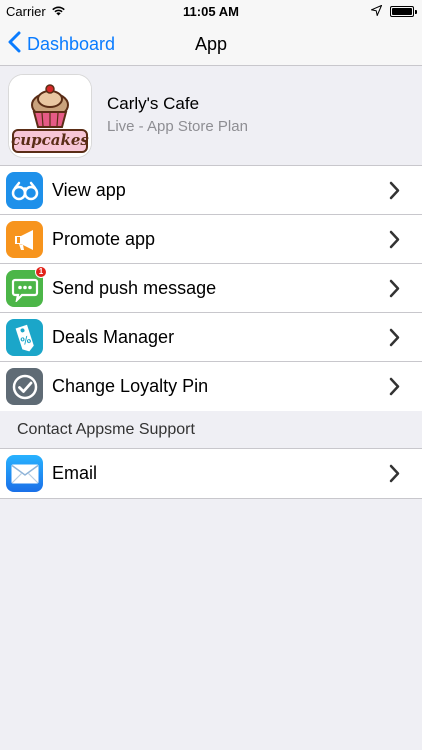 This screenshot has height=750, width=422. What do you see at coordinates (104, 239) in the screenshot?
I see `promote-app-label: Promote app` at bounding box center [104, 239].